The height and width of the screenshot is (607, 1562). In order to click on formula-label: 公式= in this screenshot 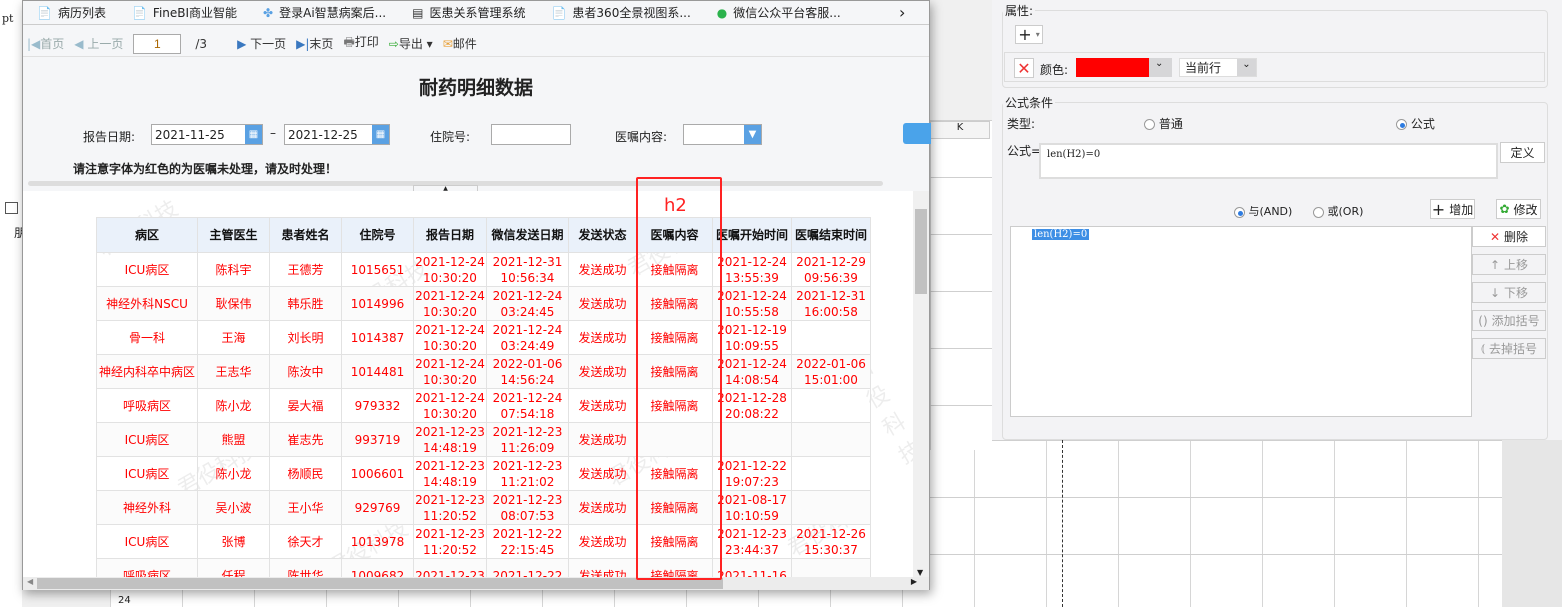, I will do `click(1024, 151)`.